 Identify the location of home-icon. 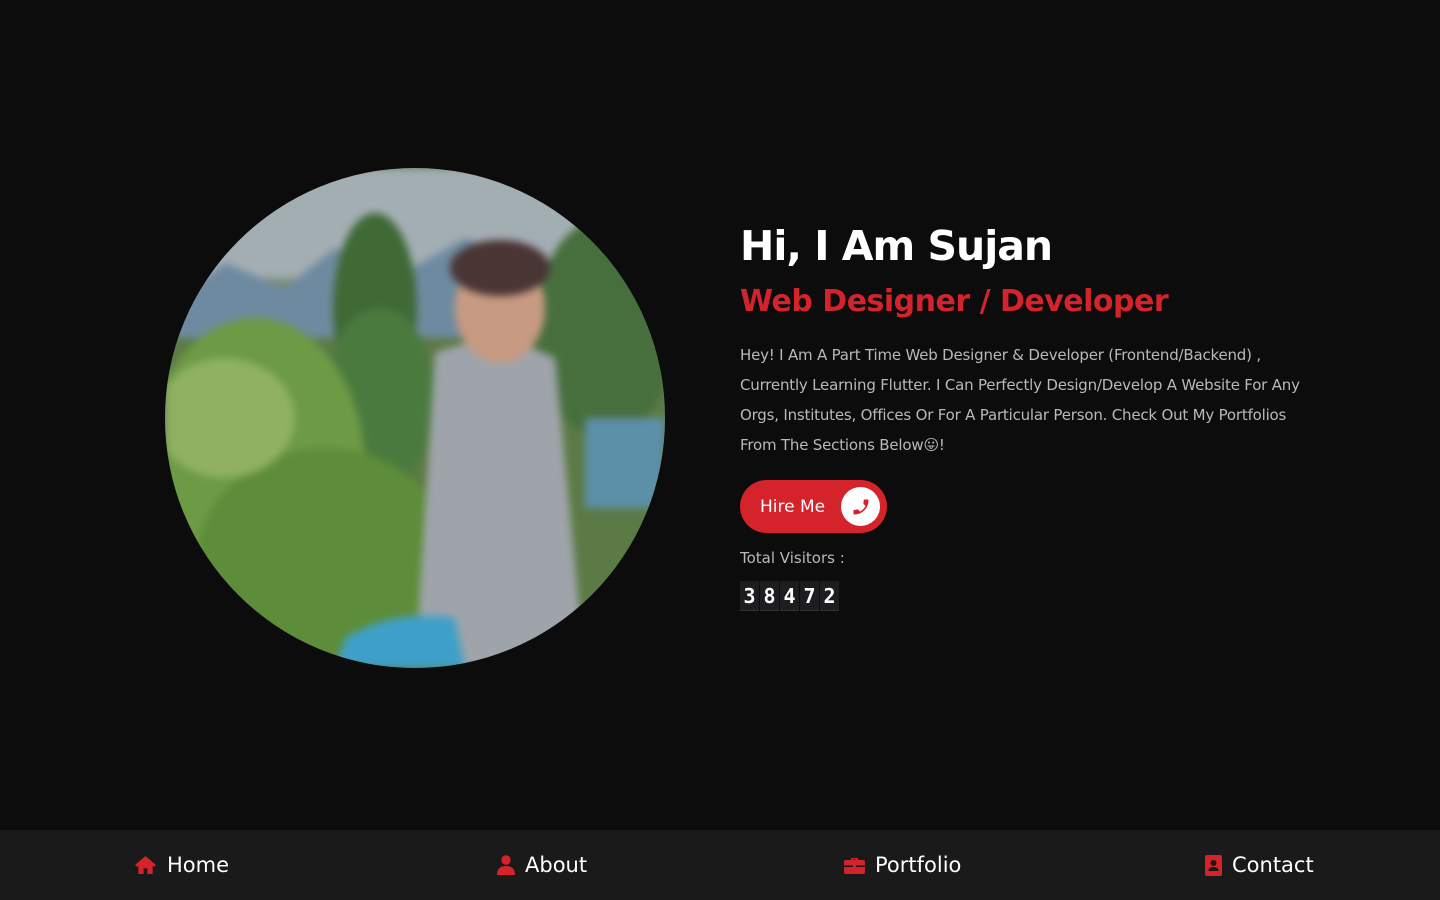
(145, 865).